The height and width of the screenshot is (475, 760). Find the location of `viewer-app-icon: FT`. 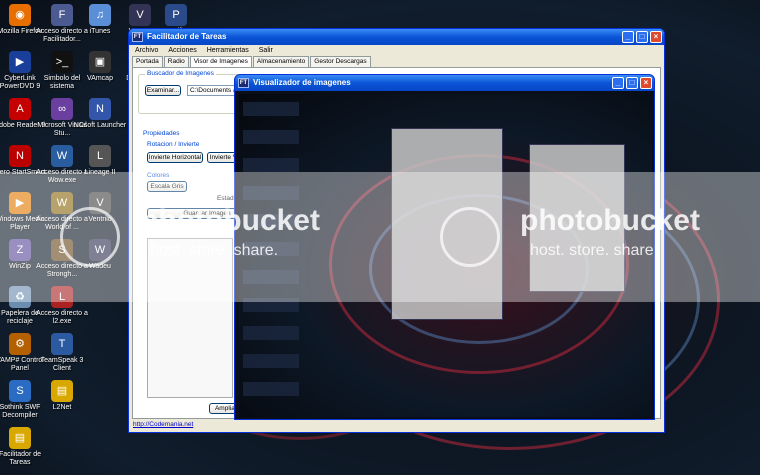

viewer-app-icon: FT is located at coordinates (243, 83).